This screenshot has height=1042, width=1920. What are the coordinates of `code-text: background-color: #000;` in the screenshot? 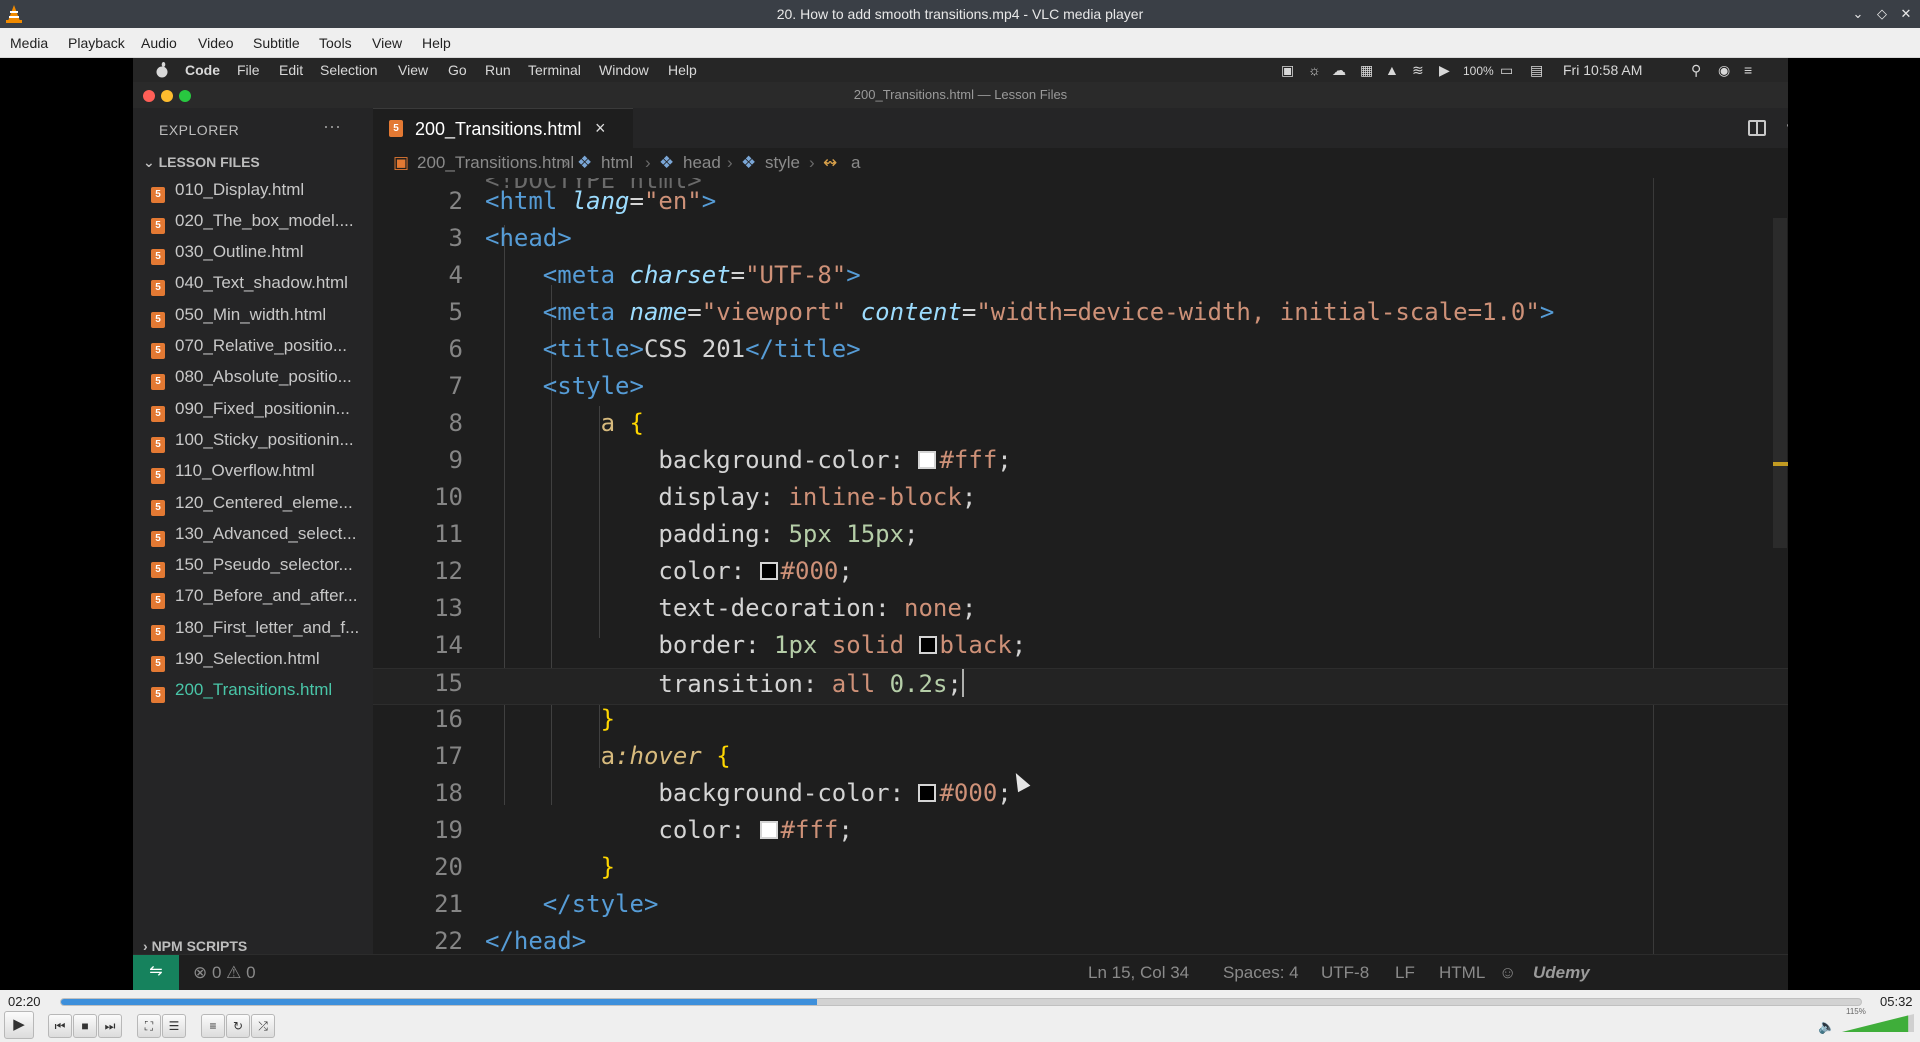 It's located at (835, 793).